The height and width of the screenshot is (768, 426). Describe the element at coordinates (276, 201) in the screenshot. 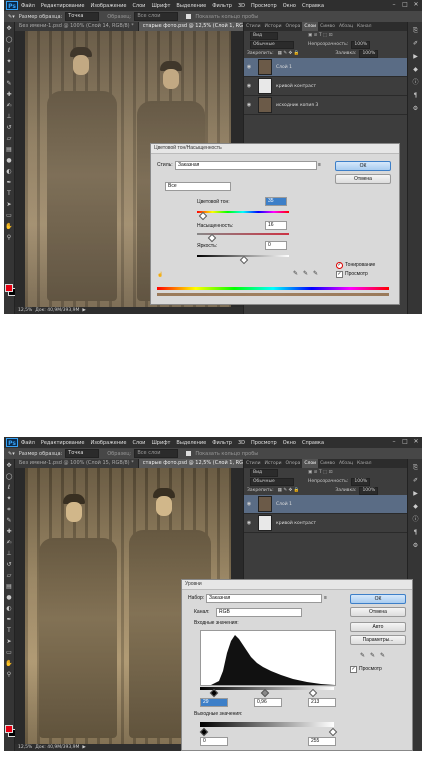

I see `hue-input: 35` at that location.